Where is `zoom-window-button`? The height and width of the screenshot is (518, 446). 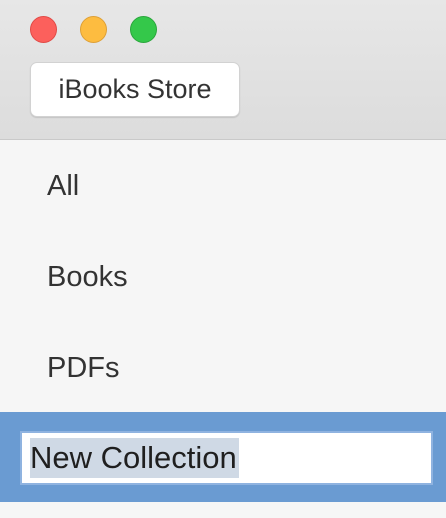
zoom-window-button is located at coordinates (143, 29).